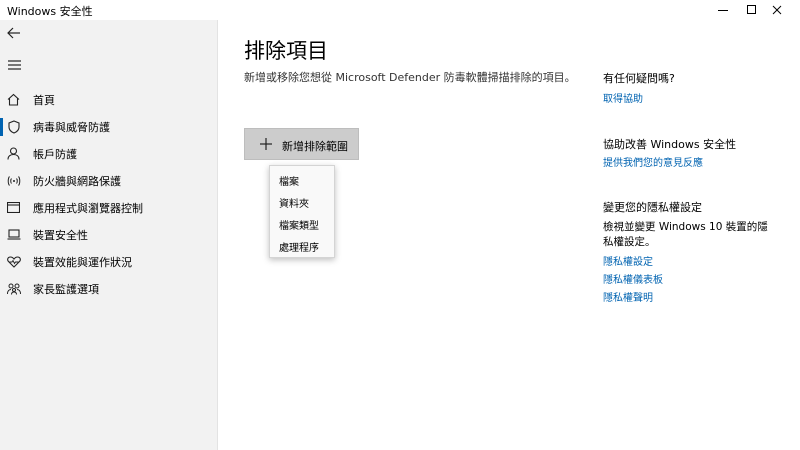 Image resolution: width=800 pixels, height=450 pixels. I want to click on menu-item-file-type: 檔案類型, so click(299, 224).